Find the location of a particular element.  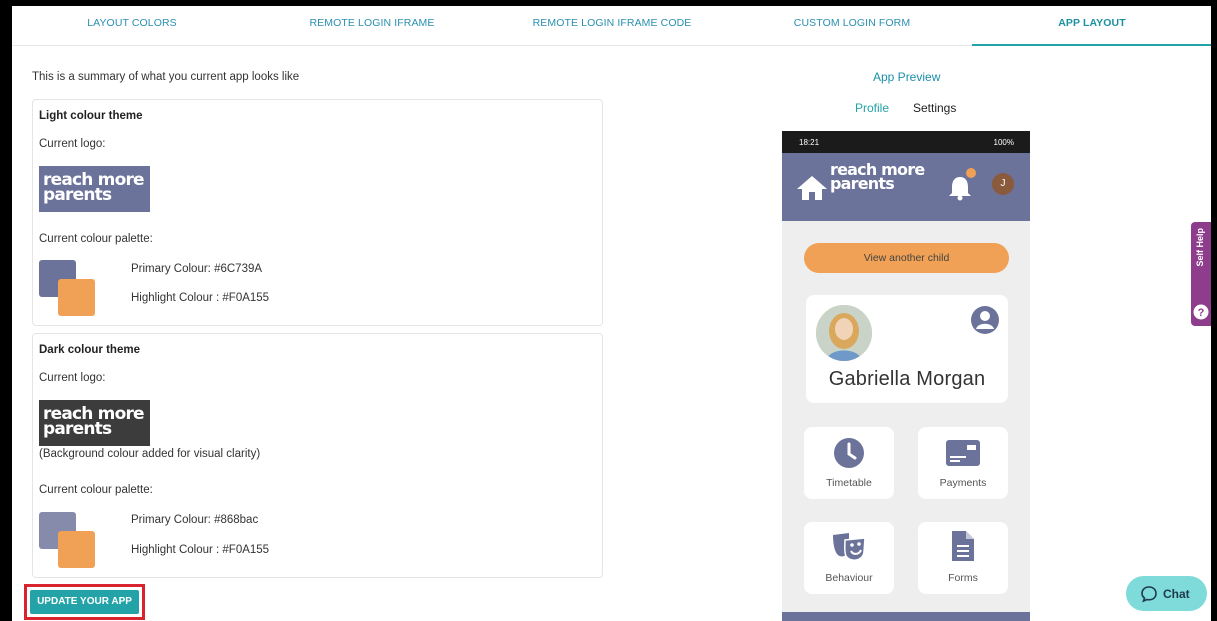

tab-remote-login-iframe-code: REMOTE LOGIN IFRAME CODE is located at coordinates (612, 26).